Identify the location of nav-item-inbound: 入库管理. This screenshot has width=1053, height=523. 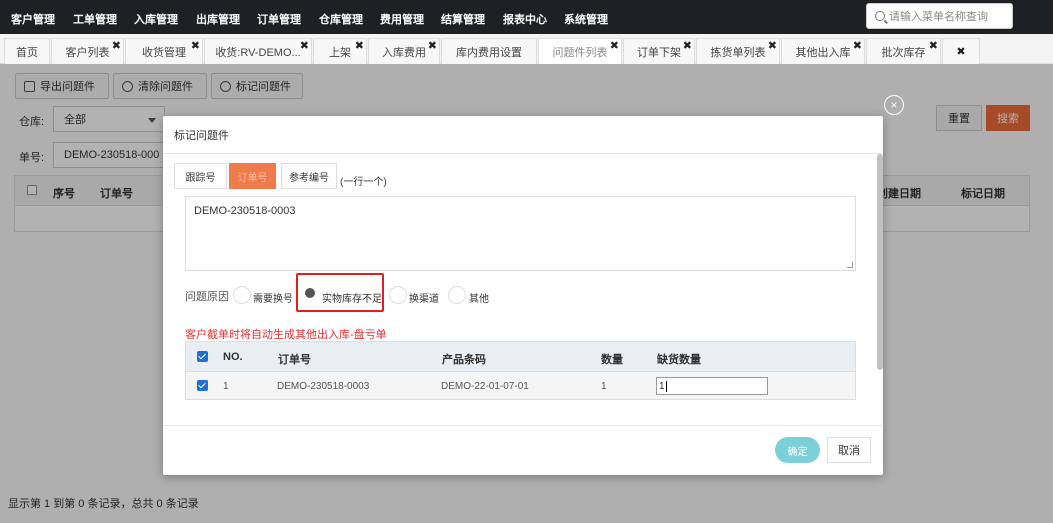
(156, 19).